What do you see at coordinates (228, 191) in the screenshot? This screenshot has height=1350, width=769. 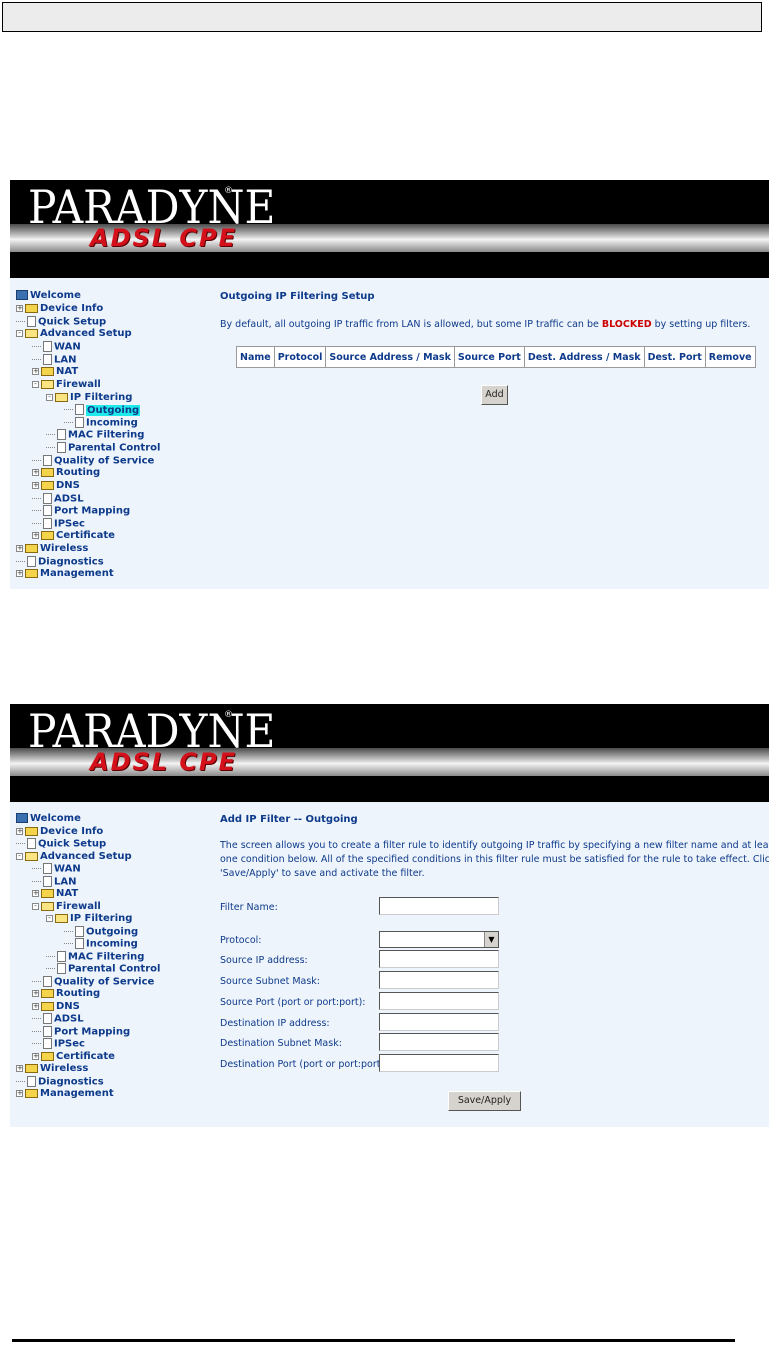 I see `registered-mark: ®` at bounding box center [228, 191].